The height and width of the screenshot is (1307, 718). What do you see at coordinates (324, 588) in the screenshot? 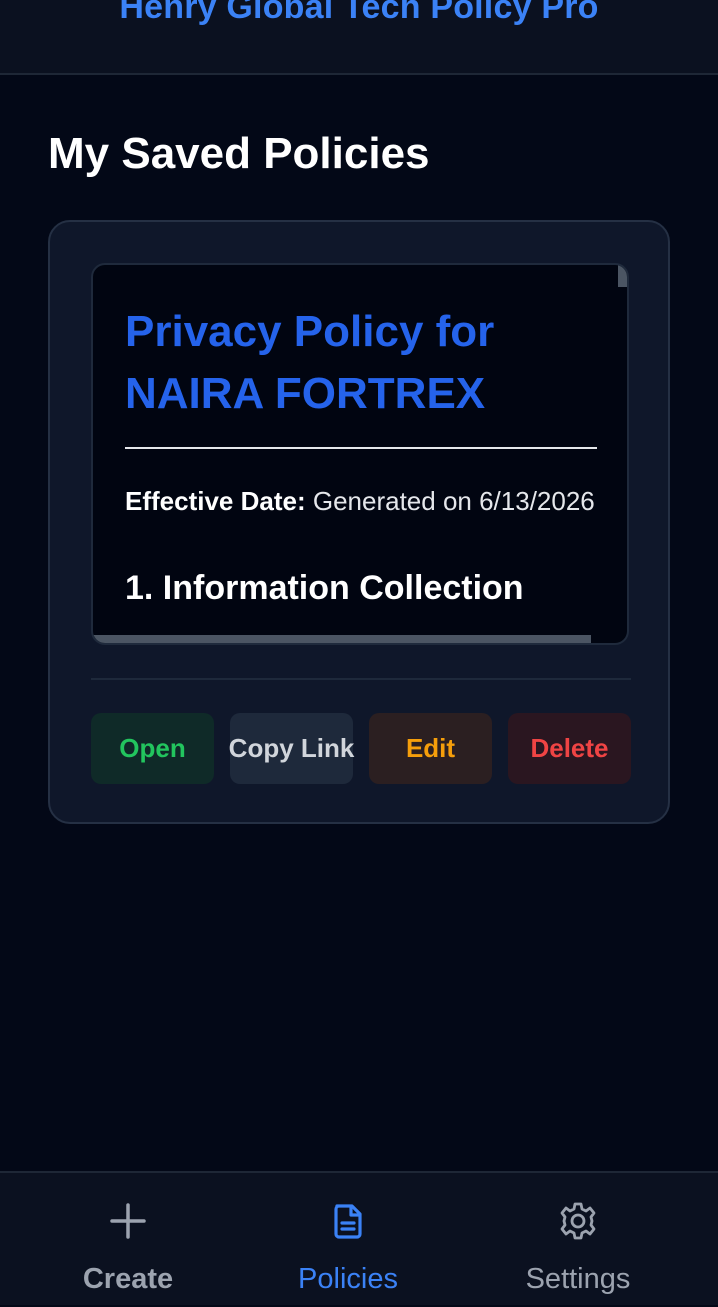
I see `policy-preview-section-heading: 1. Information Collection` at bounding box center [324, 588].